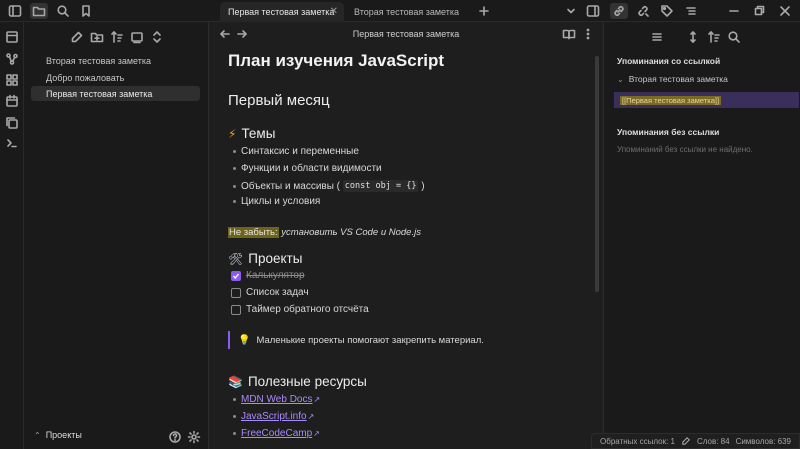  Describe the element at coordinates (668, 132) in the screenshot. I see `unlinked-mentions-title: Упоминания без ссылки` at that location.